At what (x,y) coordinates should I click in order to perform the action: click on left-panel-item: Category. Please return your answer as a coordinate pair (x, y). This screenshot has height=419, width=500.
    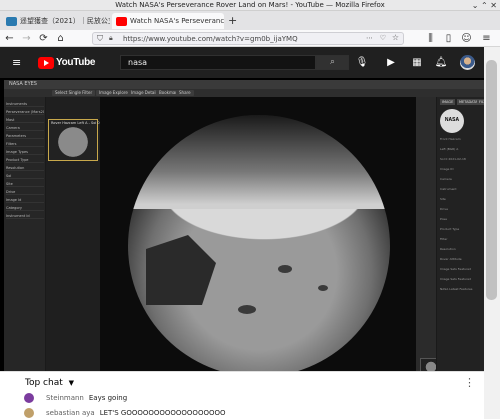
    Looking at the image, I should click on (25, 208).